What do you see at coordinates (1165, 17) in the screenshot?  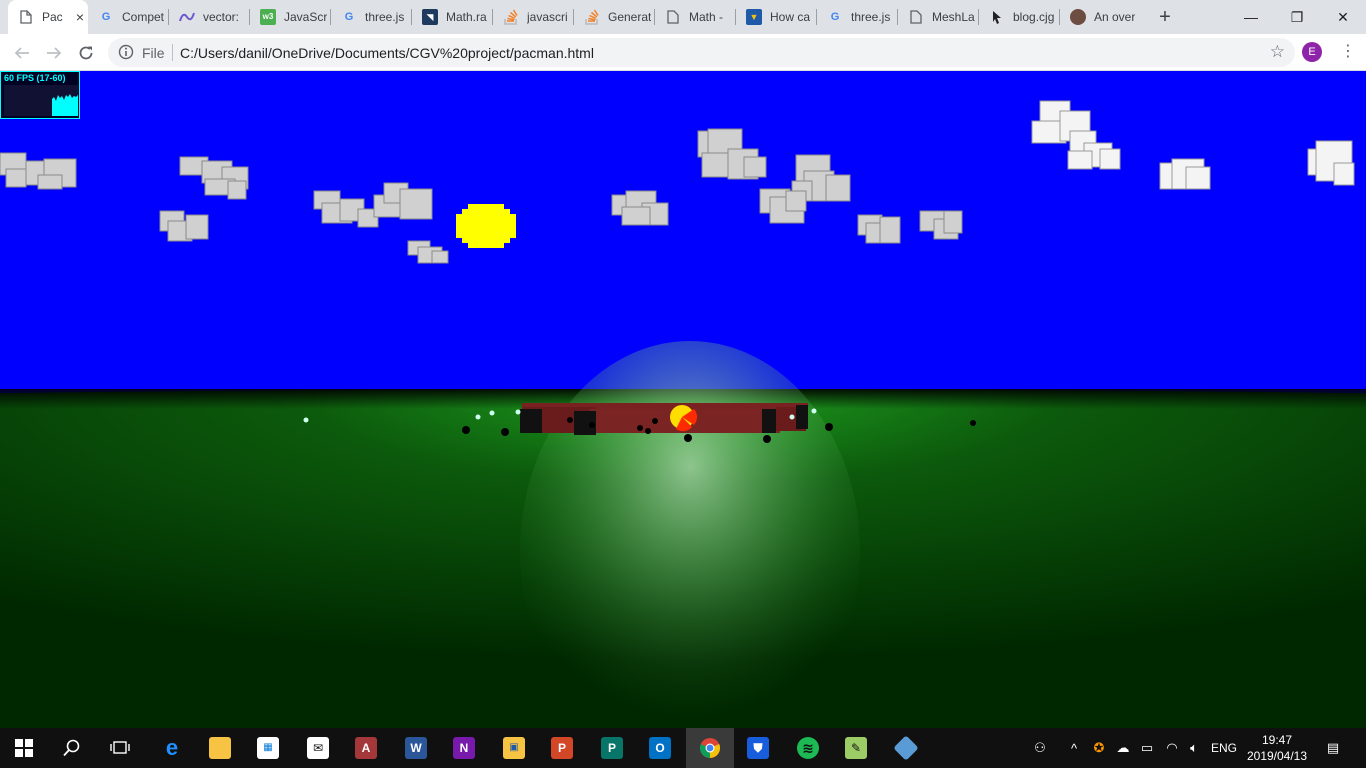 I see `new-tab-button: +` at bounding box center [1165, 17].